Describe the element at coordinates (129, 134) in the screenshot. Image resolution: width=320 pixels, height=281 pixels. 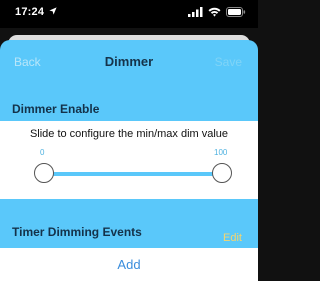
I see `slider-caption: Slide to configure the min/max dim value` at that location.